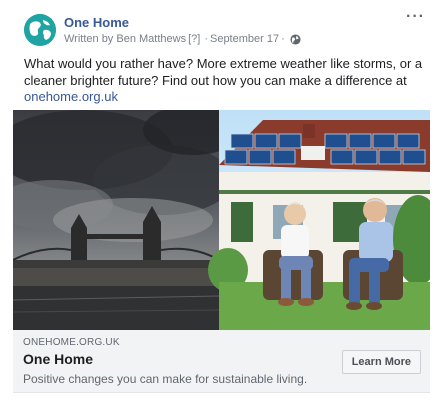 Image resolution: width=440 pixels, height=402 pixels. I want to click on help-marker: [?], so click(194, 39).